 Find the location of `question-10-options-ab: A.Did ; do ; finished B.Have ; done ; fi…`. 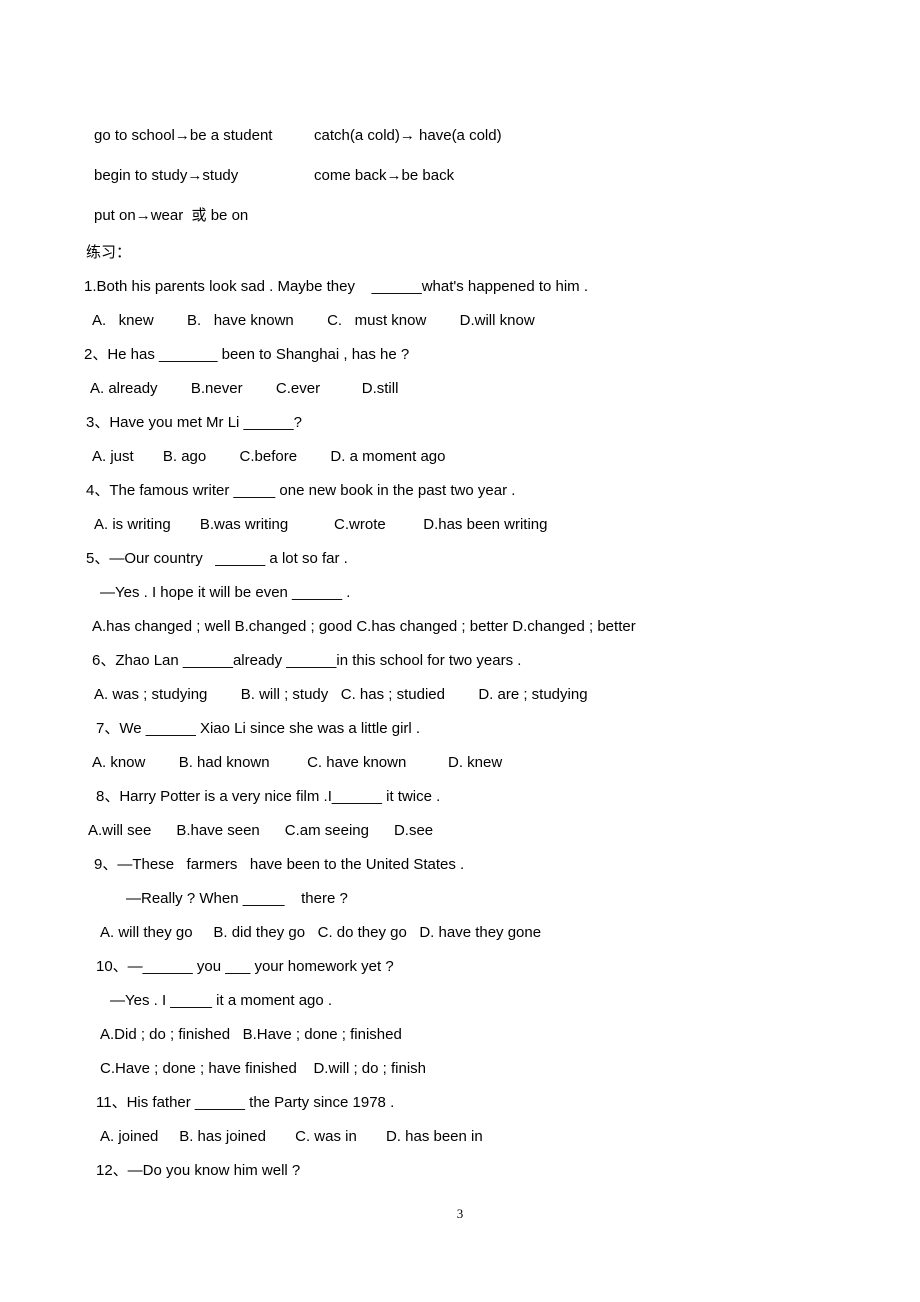

question-10-options-ab: A.Did ; do ; finished B.Have ; done ; fi… is located at coordinates (251, 1034).